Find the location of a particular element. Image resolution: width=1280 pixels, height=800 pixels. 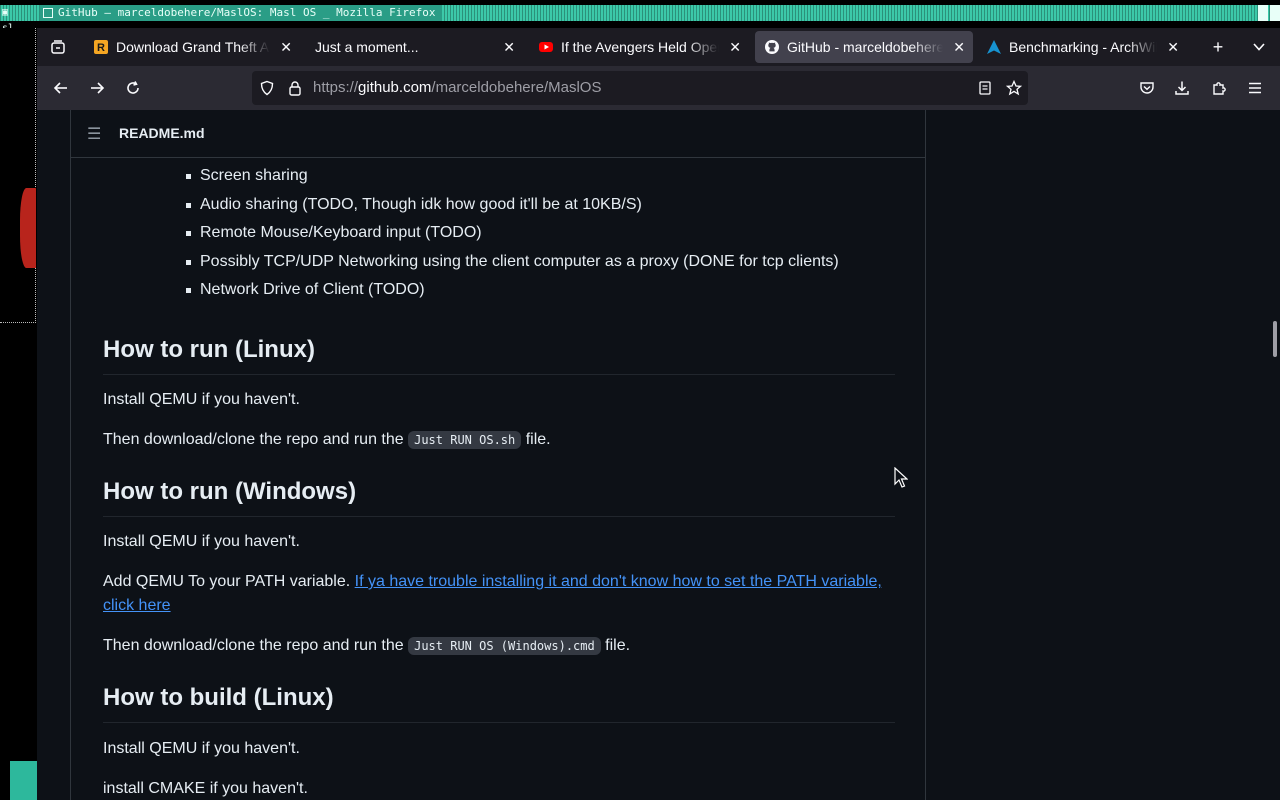

readme-header: ☰ README.md is located at coordinates (498, 134).